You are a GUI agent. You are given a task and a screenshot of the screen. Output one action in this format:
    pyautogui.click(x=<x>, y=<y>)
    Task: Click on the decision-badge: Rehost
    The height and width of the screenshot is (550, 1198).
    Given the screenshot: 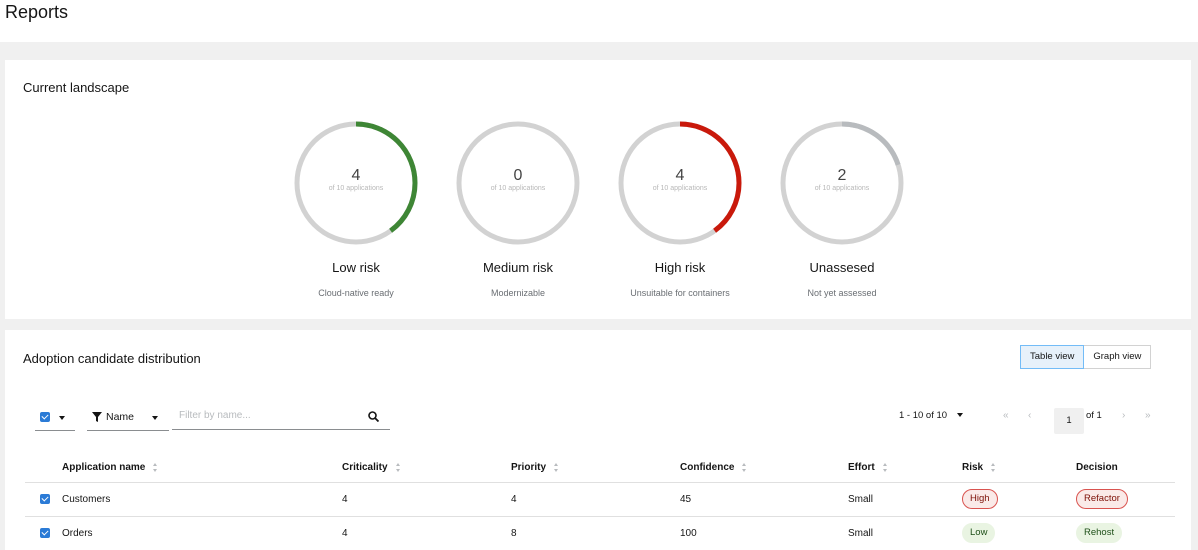 What is the action you would take?
    pyautogui.click(x=1099, y=533)
    